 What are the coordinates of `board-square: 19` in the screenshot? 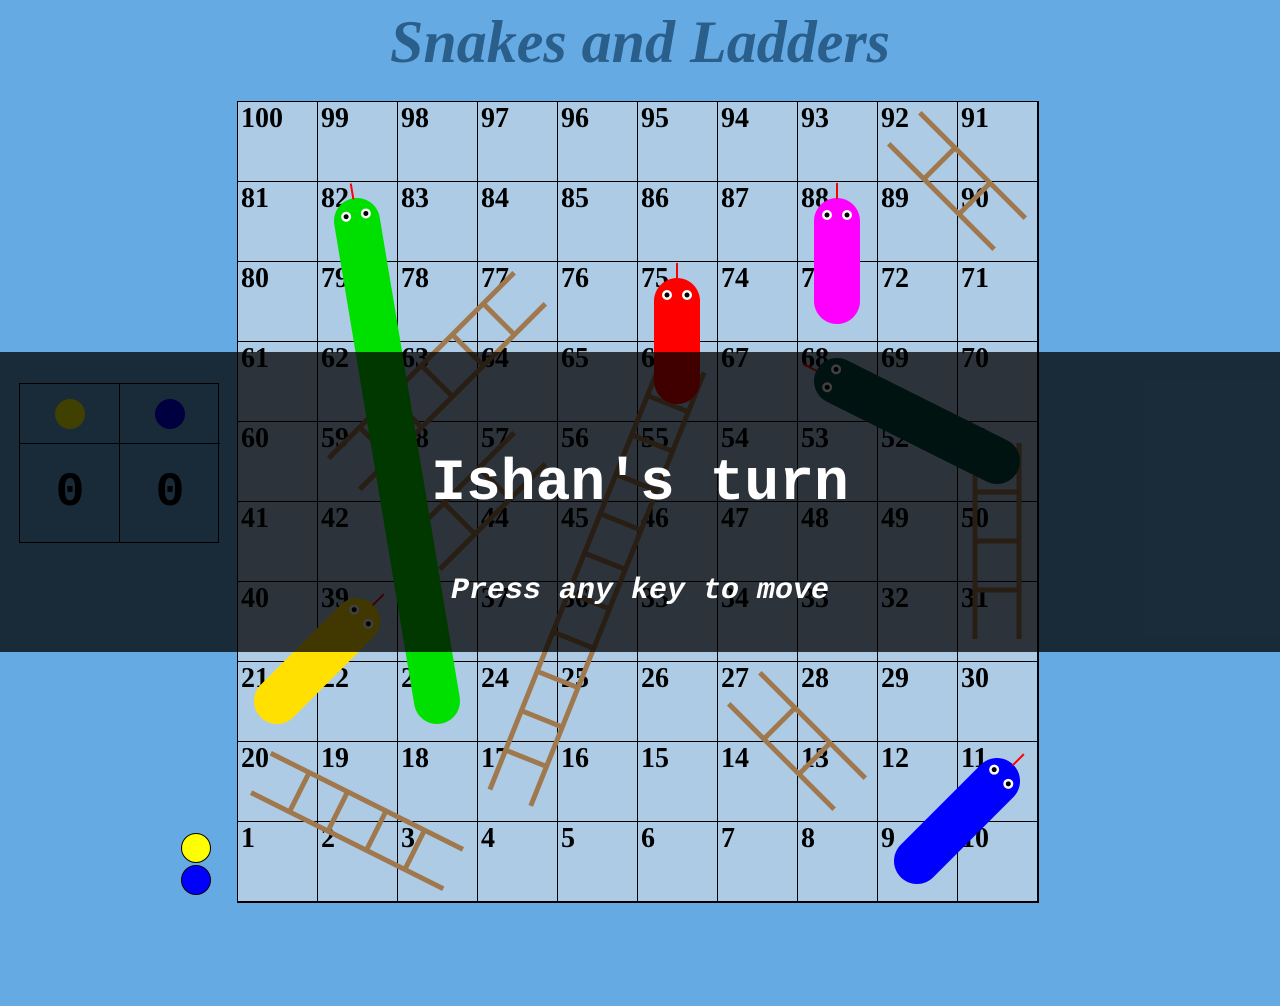 It's located at (357, 781).